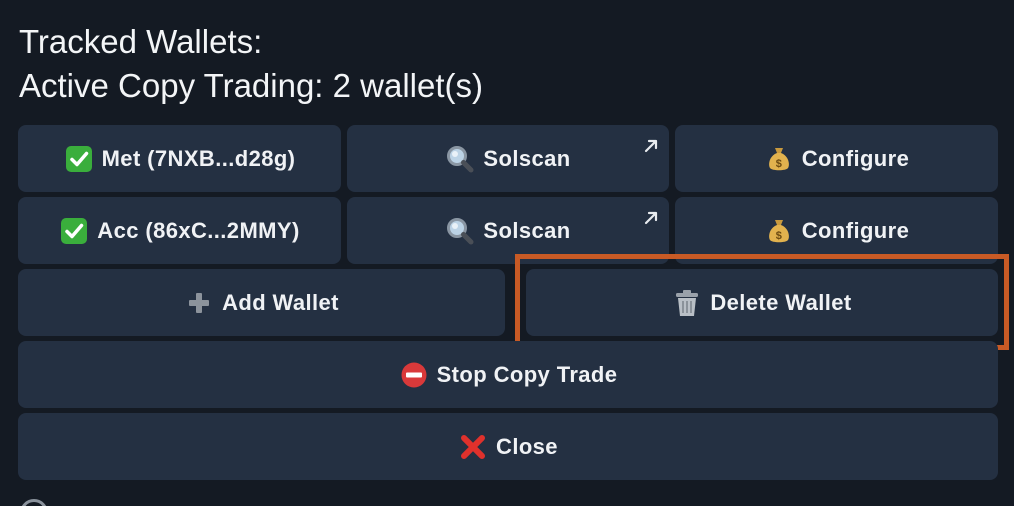 The height and width of the screenshot is (506, 1014). I want to click on panel-title: Tracked Wallets:, so click(141, 41).